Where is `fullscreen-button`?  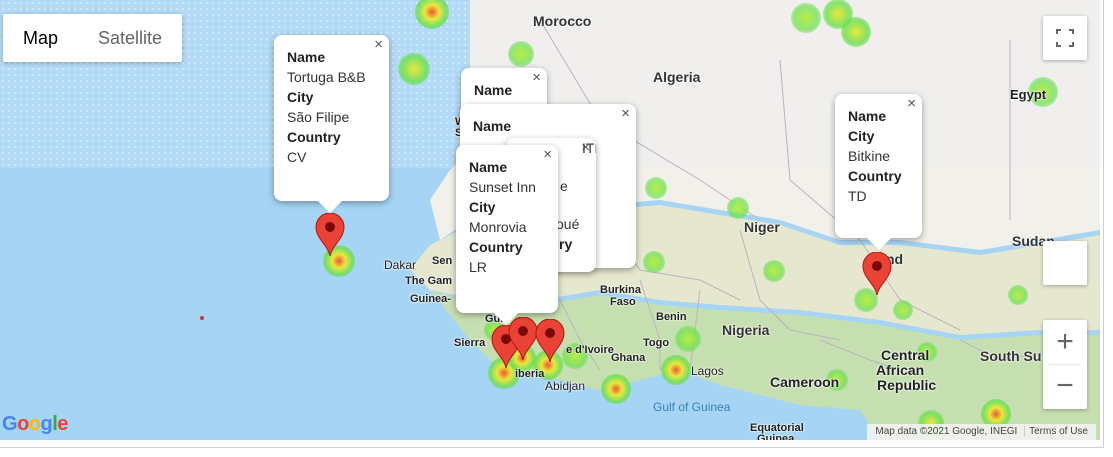 fullscreen-button is located at coordinates (1065, 38).